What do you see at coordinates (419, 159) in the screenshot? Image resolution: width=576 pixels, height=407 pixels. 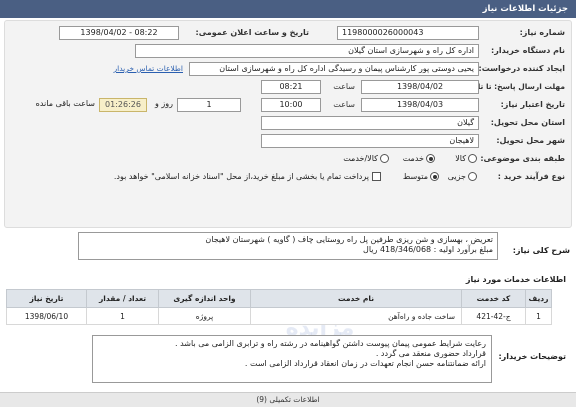 I see `category-option-service: خدمت` at bounding box center [419, 159].